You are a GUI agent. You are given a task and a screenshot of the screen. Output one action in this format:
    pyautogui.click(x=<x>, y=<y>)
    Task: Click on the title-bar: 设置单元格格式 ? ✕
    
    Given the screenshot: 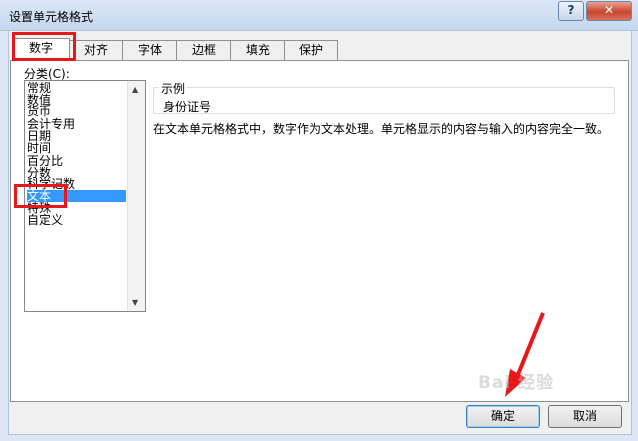 What is the action you would take?
    pyautogui.click(x=319, y=15)
    